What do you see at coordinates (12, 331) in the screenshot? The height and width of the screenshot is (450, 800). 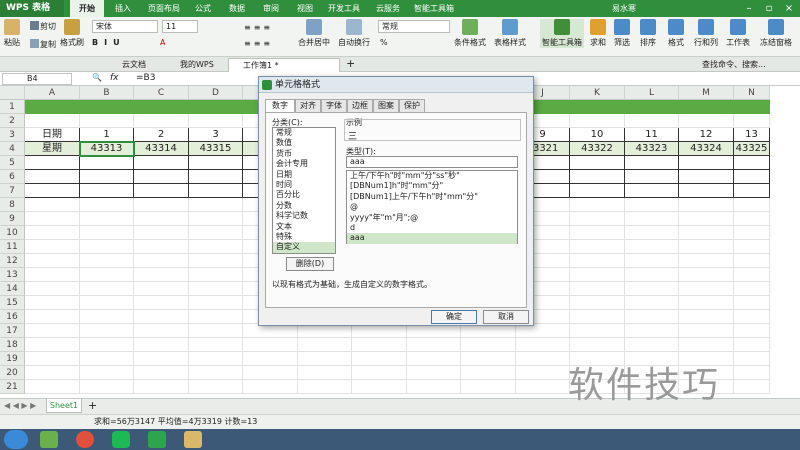 I see `row-header: 17` at bounding box center [12, 331].